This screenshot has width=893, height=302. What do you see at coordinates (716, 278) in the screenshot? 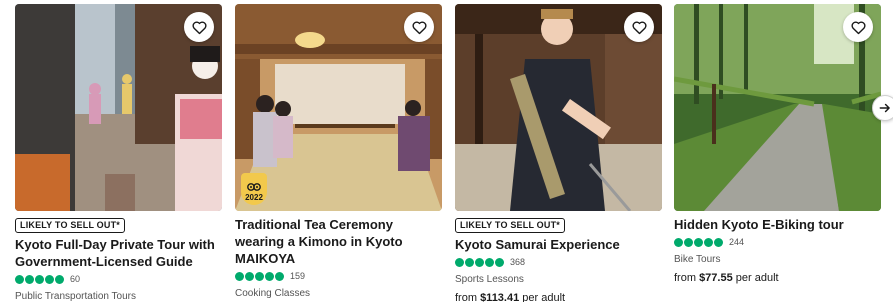
I see `price-amount: $77.55` at bounding box center [716, 278].